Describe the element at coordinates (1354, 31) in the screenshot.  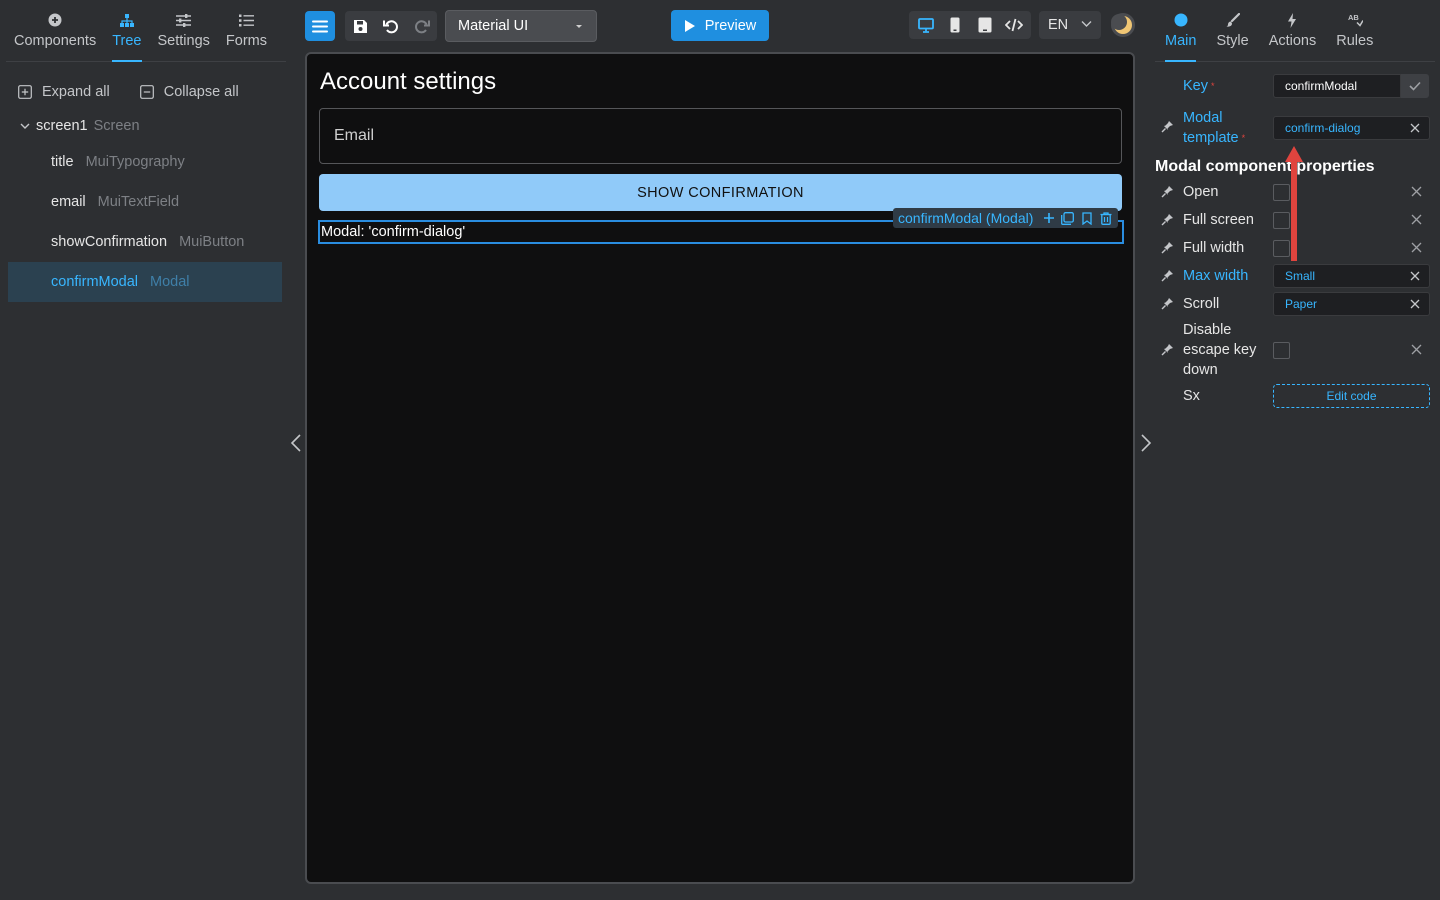
I see `tab-rules: AB Rules` at that location.